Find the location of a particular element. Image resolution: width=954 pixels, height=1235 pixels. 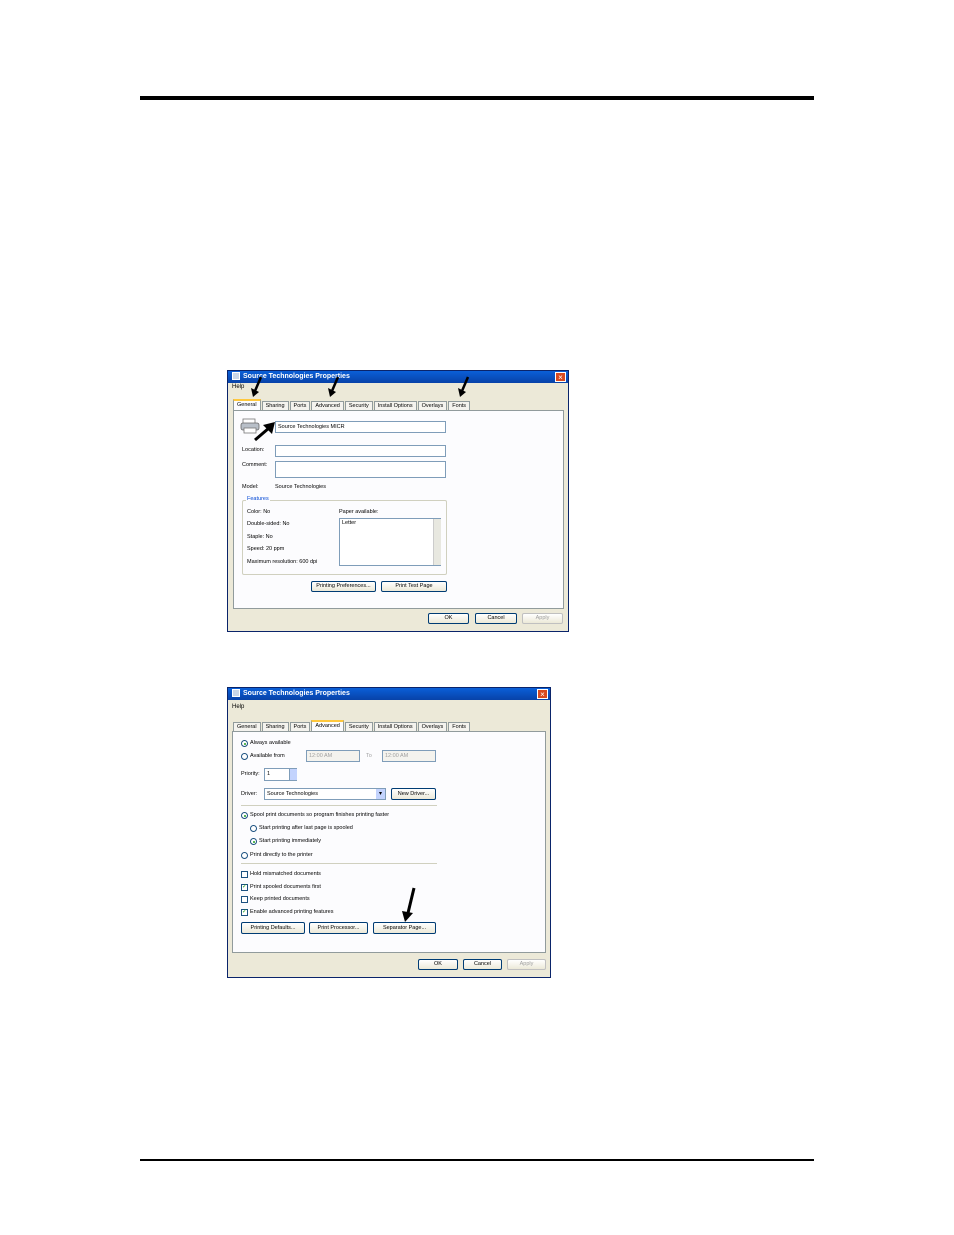

paper-list-scrollbar is located at coordinates (437, 542).